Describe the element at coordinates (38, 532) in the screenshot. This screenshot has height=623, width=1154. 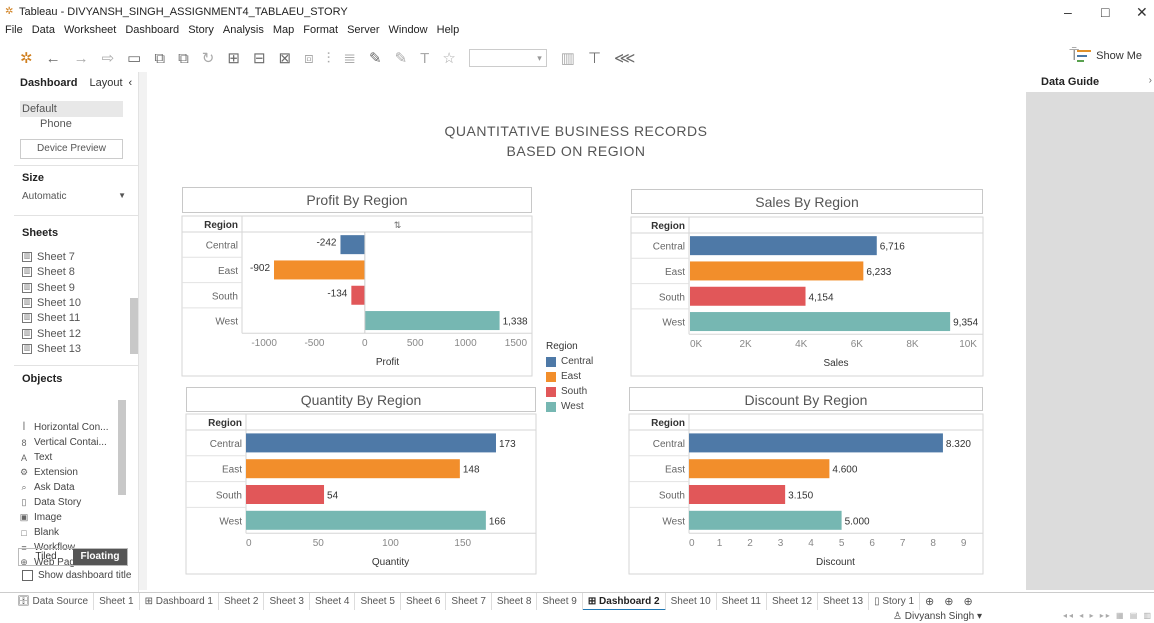
I see `object-list-item: □ Blank` at that location.